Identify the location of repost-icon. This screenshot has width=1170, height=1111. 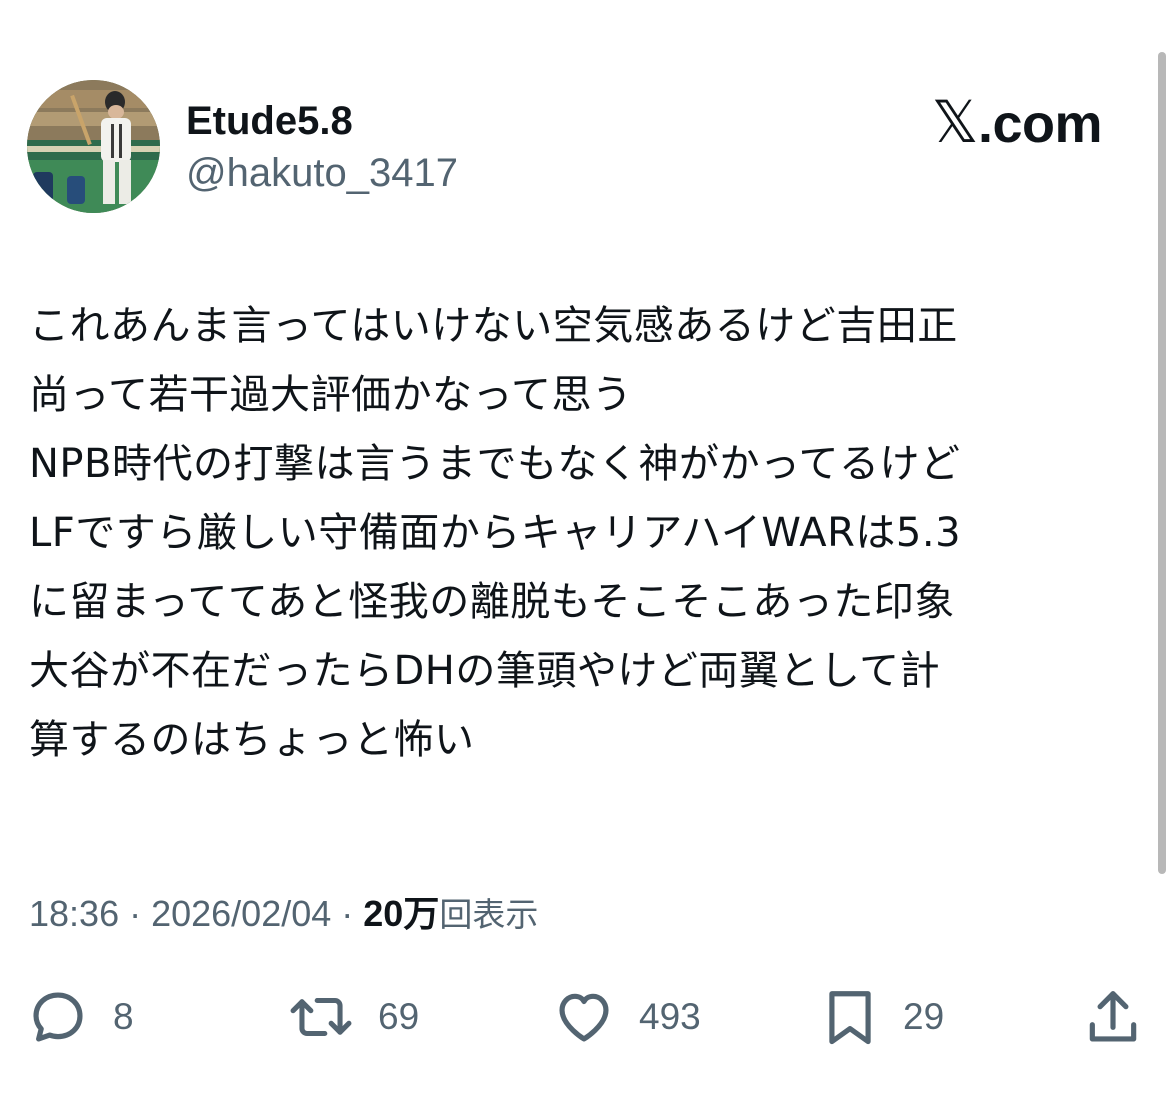
(321, 1017).